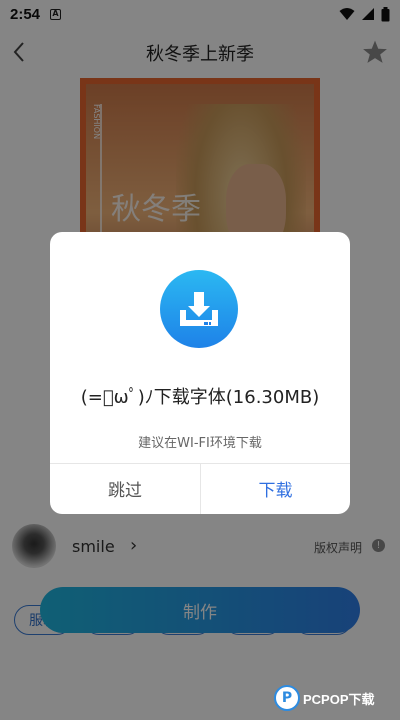  What do you see at coordinates (287, 698) in the screenshot?
I see `watermark-logo: P` at bounding box center [287, 698].